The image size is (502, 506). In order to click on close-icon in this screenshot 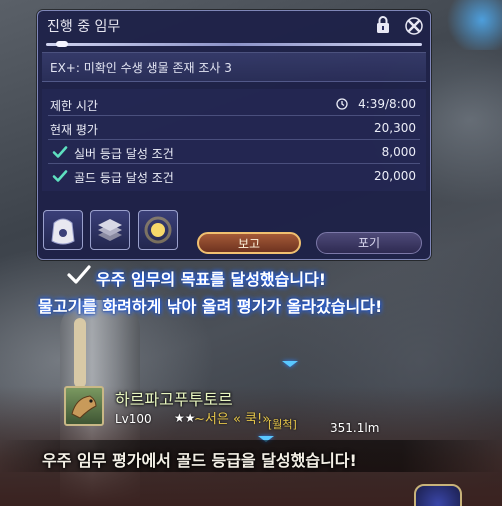, I will do `click(414, 26)`.